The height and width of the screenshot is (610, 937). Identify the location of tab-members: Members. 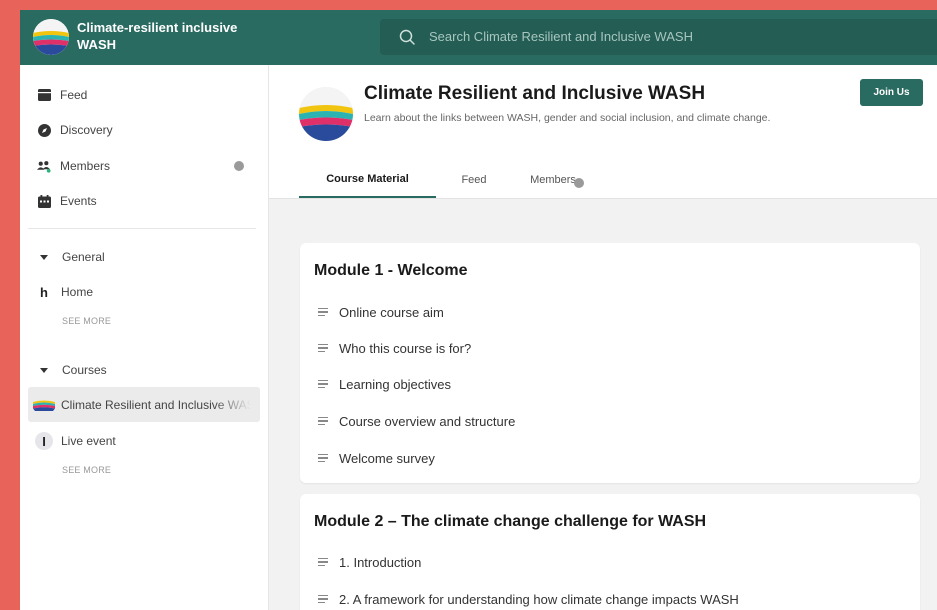
(553, 180).